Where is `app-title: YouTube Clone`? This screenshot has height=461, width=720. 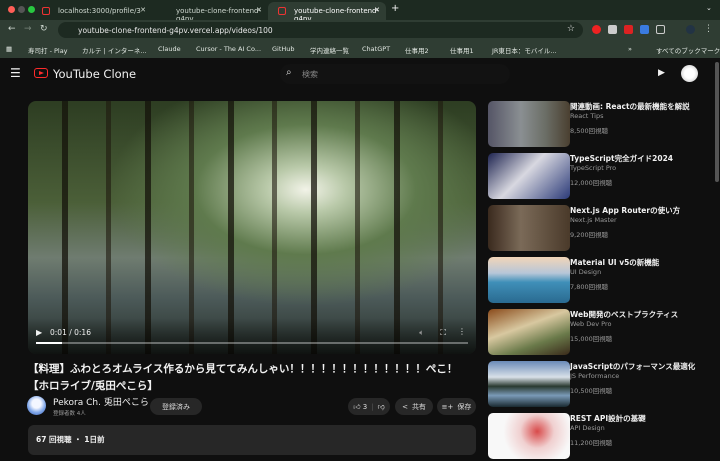
app-title: YouTube Clone is located at coordinates (94, 74).